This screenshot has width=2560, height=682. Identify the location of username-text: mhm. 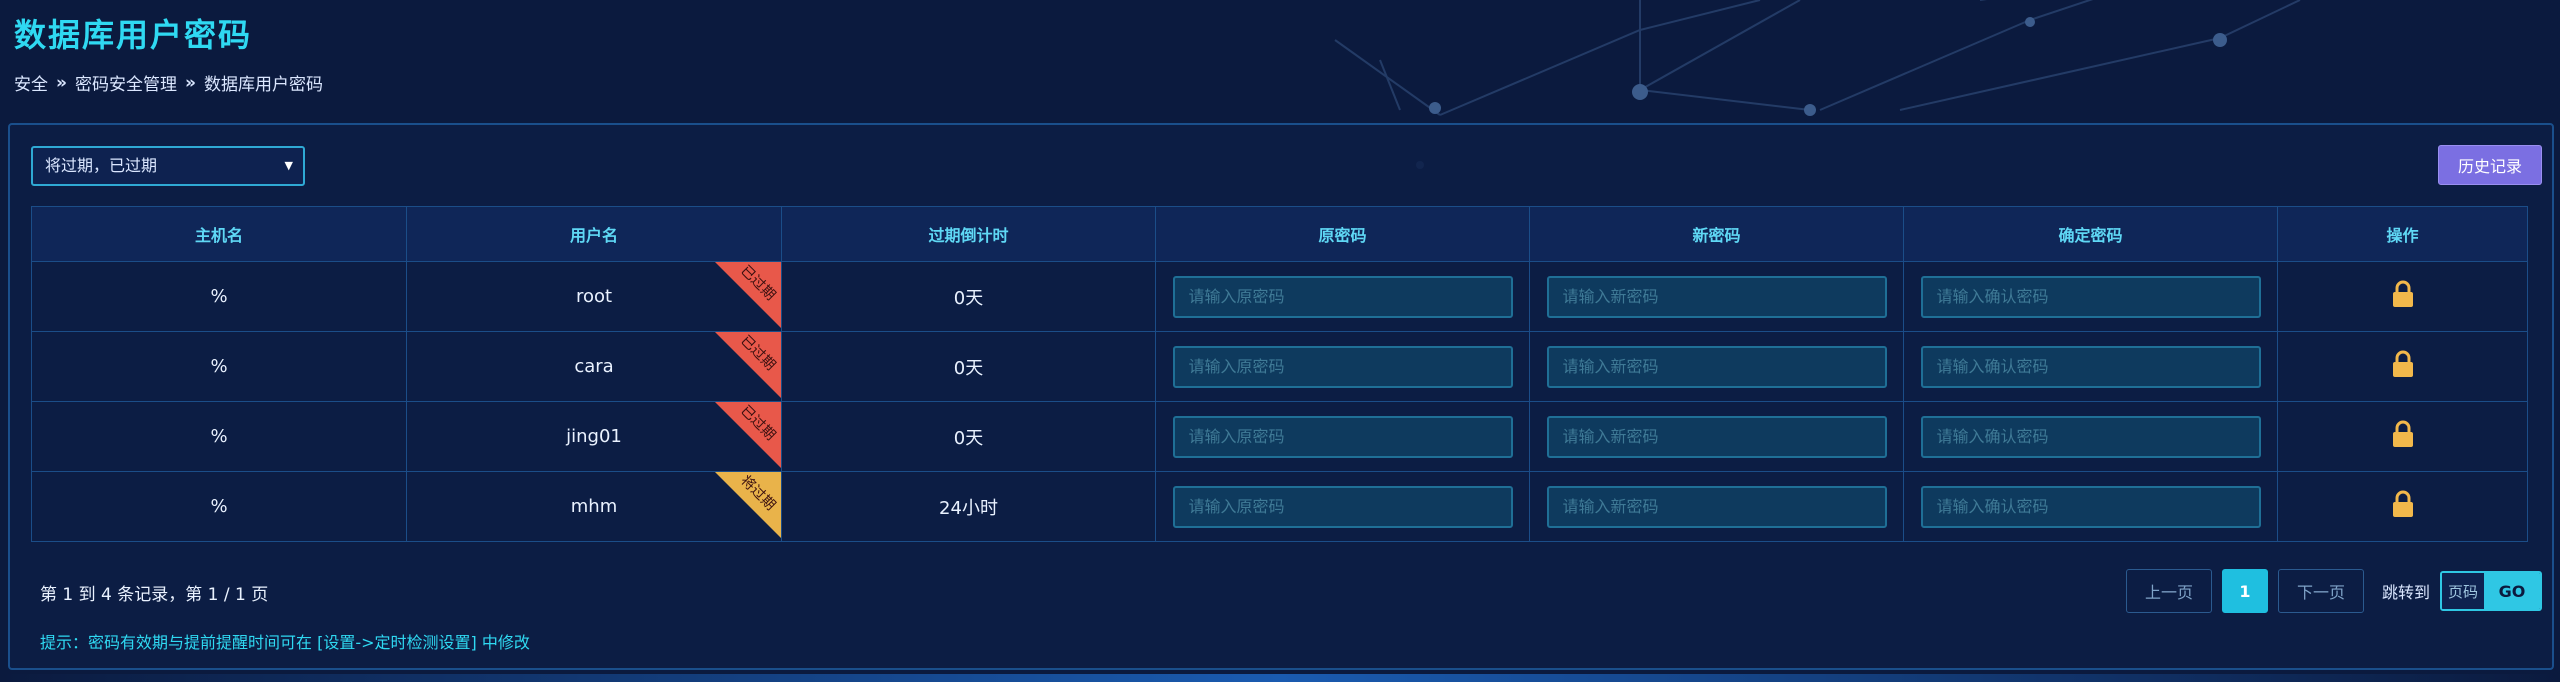
(594, 506).